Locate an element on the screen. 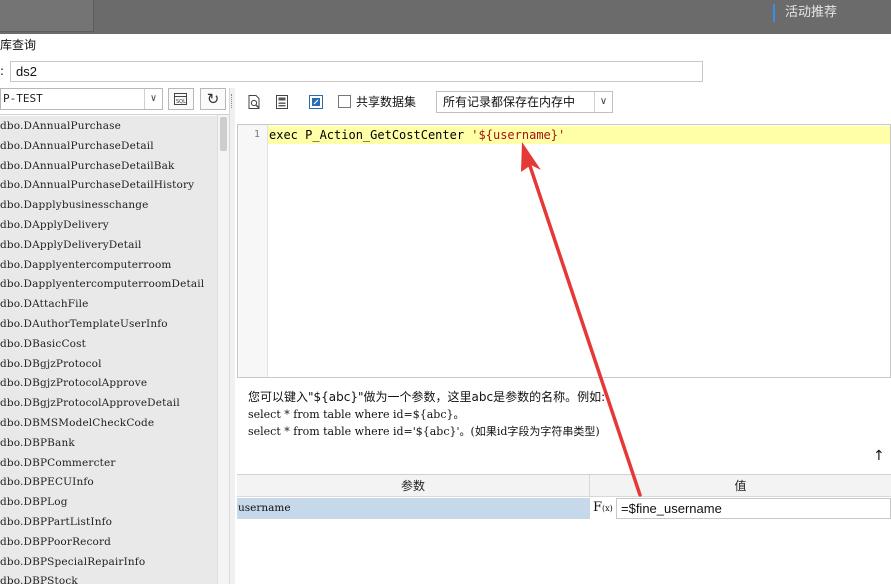 Image resolution: width=891 pixels, height=584 pixels. preview-doc-icon is located at coordinates (254, 102).